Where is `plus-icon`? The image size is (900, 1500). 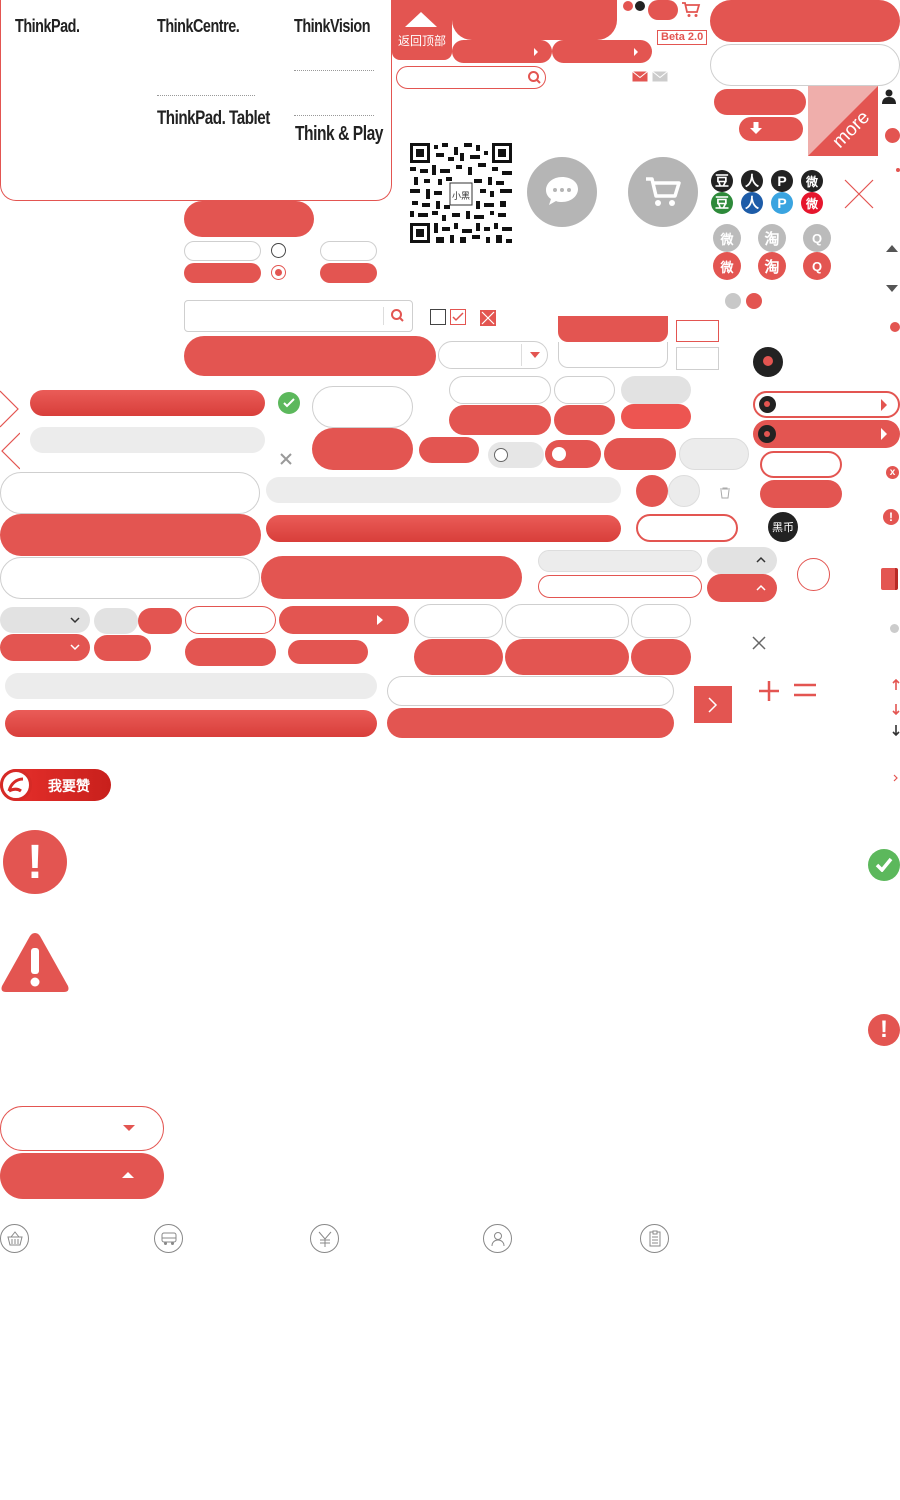
plus-icon is located at coordinates (769, 691).